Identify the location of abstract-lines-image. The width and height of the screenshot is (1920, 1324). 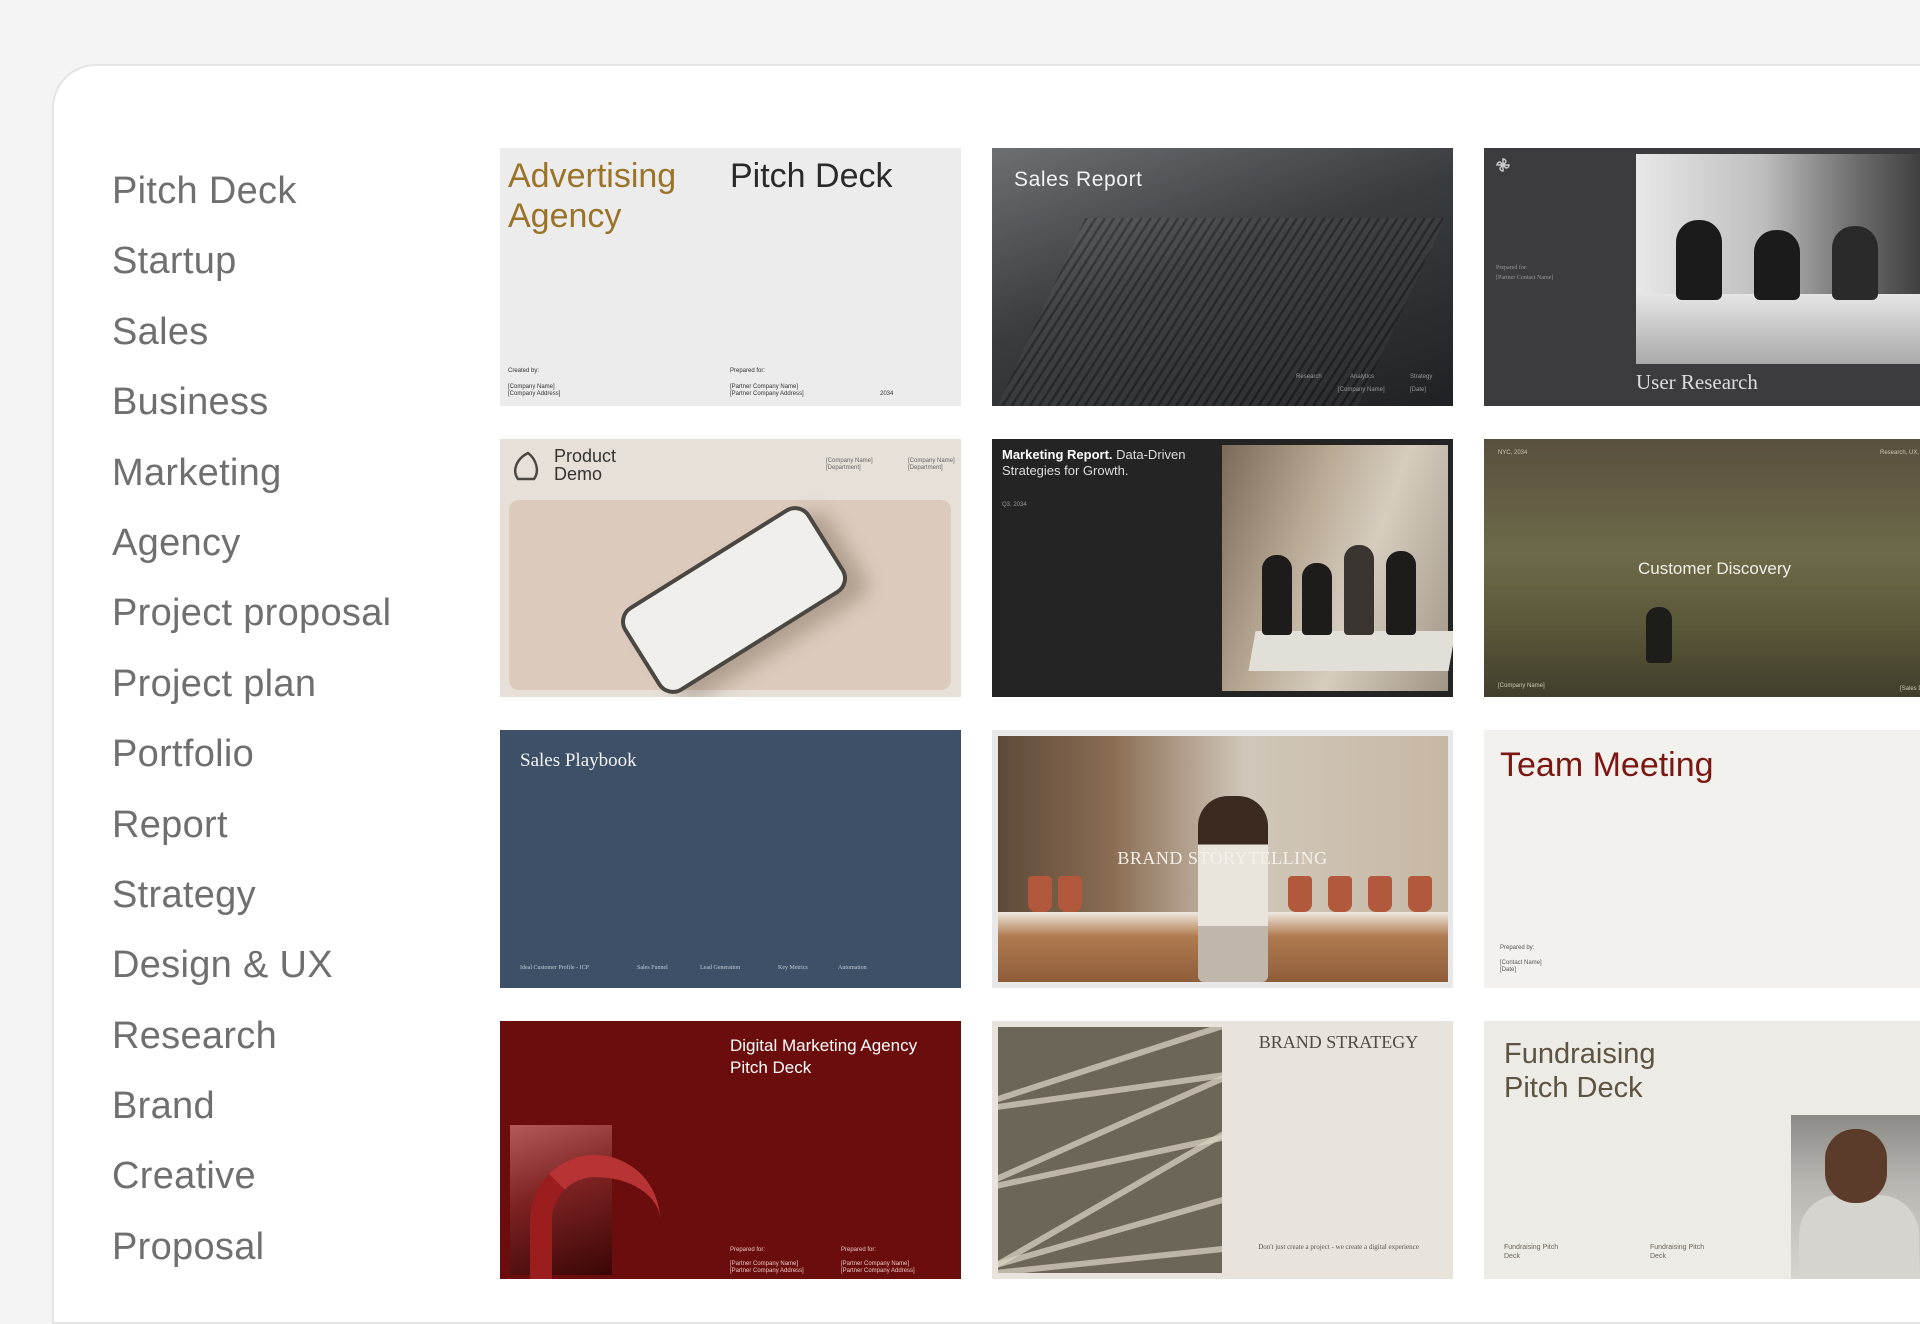
(1110, 1150).